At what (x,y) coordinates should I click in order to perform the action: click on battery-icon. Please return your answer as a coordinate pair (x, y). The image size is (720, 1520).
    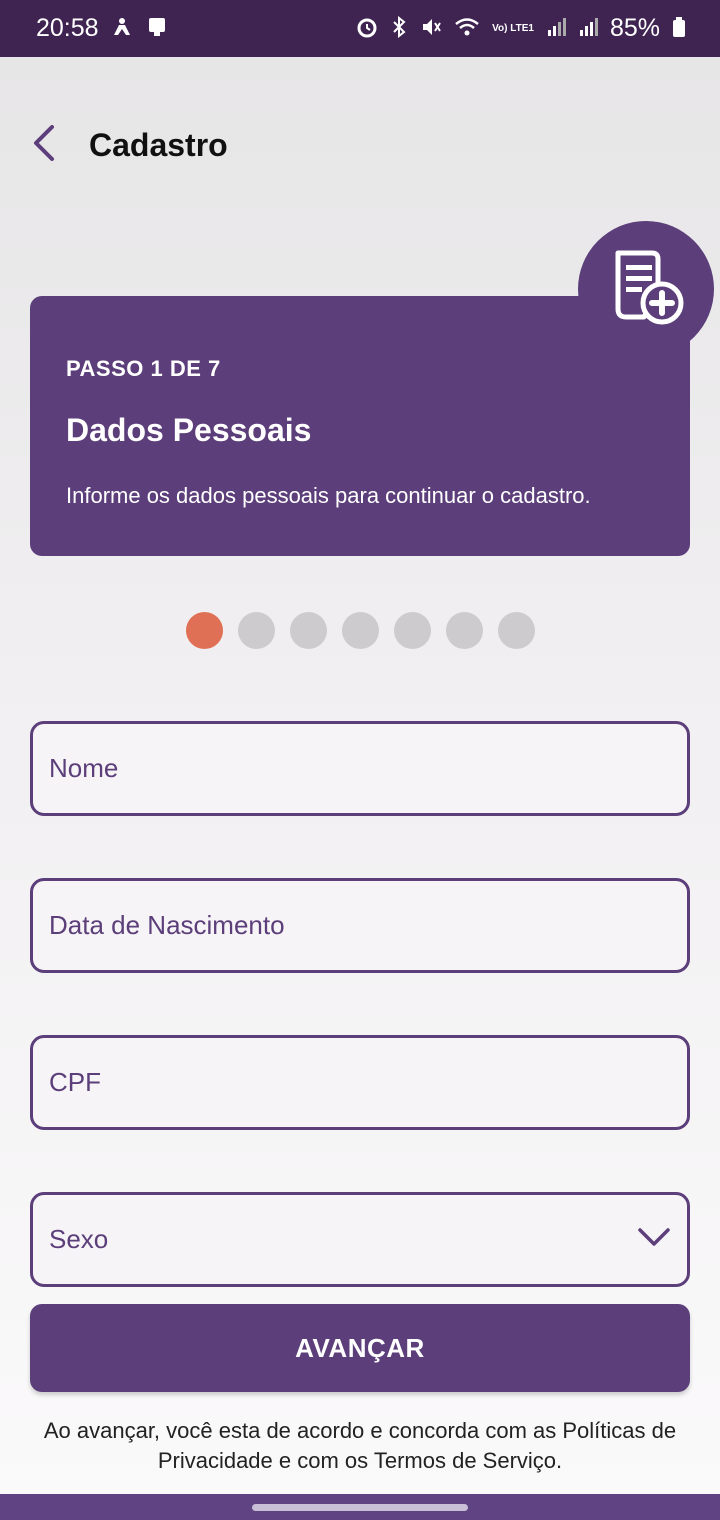
    Looking at the image, I should click on (679, 29).